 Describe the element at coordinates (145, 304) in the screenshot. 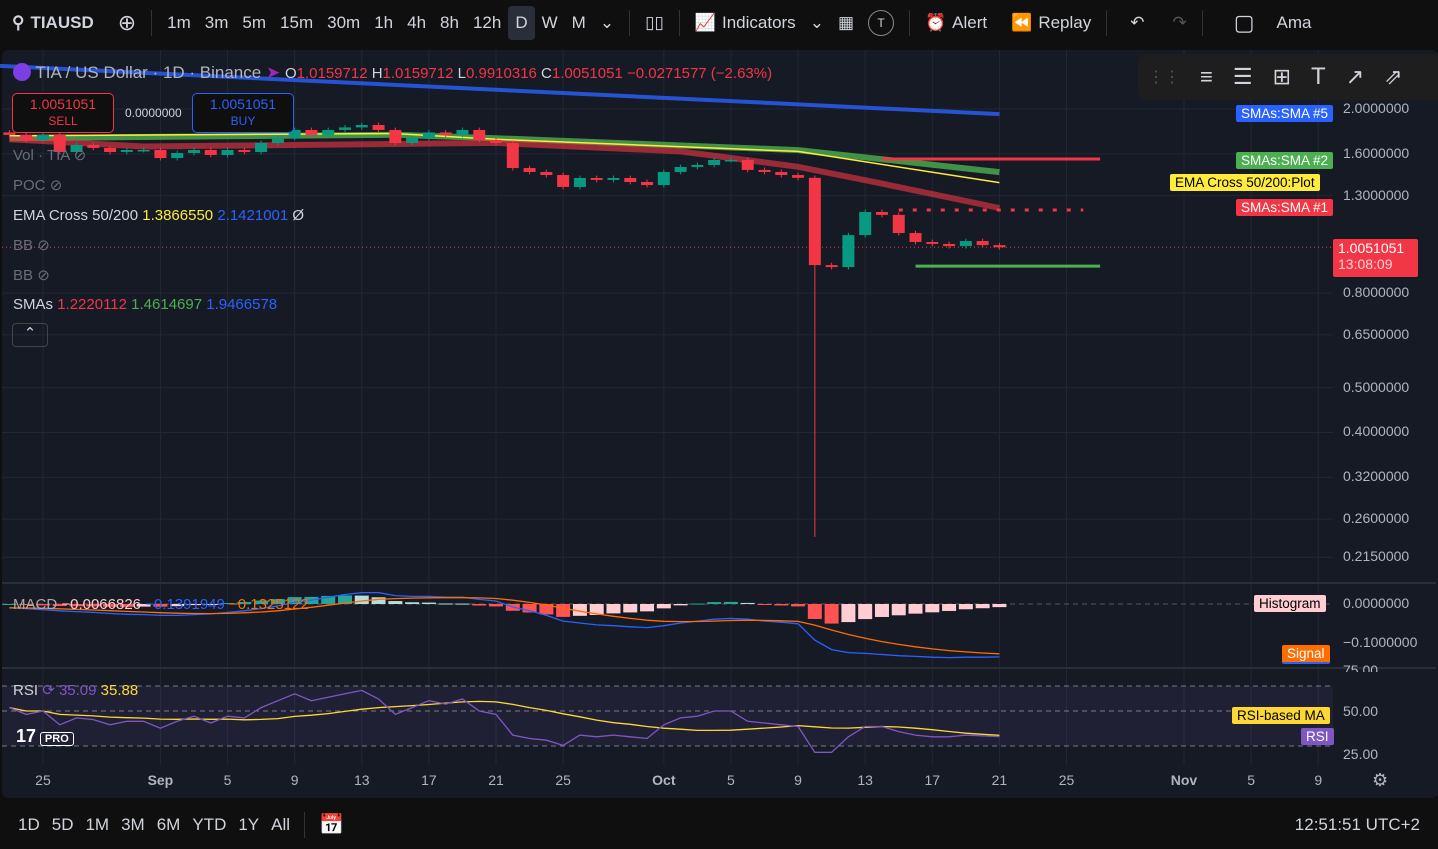

I see `smas-legend: SMAs 1.2220112 1.4614697 1.9466578` at that location.